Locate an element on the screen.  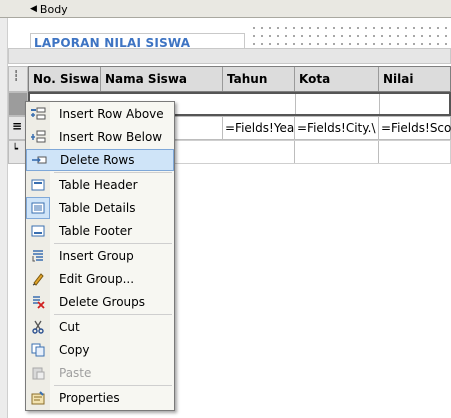
menu-item-table-header: Table Header is located at coordinates (100, 185).